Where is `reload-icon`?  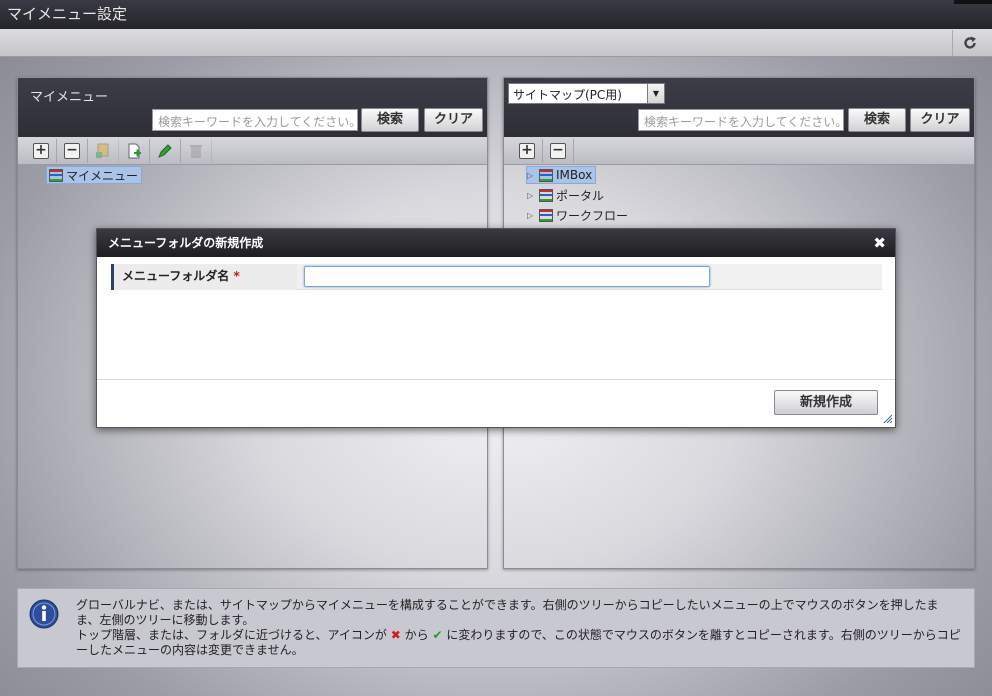 reload-icon is located at coordinates (969, 42).